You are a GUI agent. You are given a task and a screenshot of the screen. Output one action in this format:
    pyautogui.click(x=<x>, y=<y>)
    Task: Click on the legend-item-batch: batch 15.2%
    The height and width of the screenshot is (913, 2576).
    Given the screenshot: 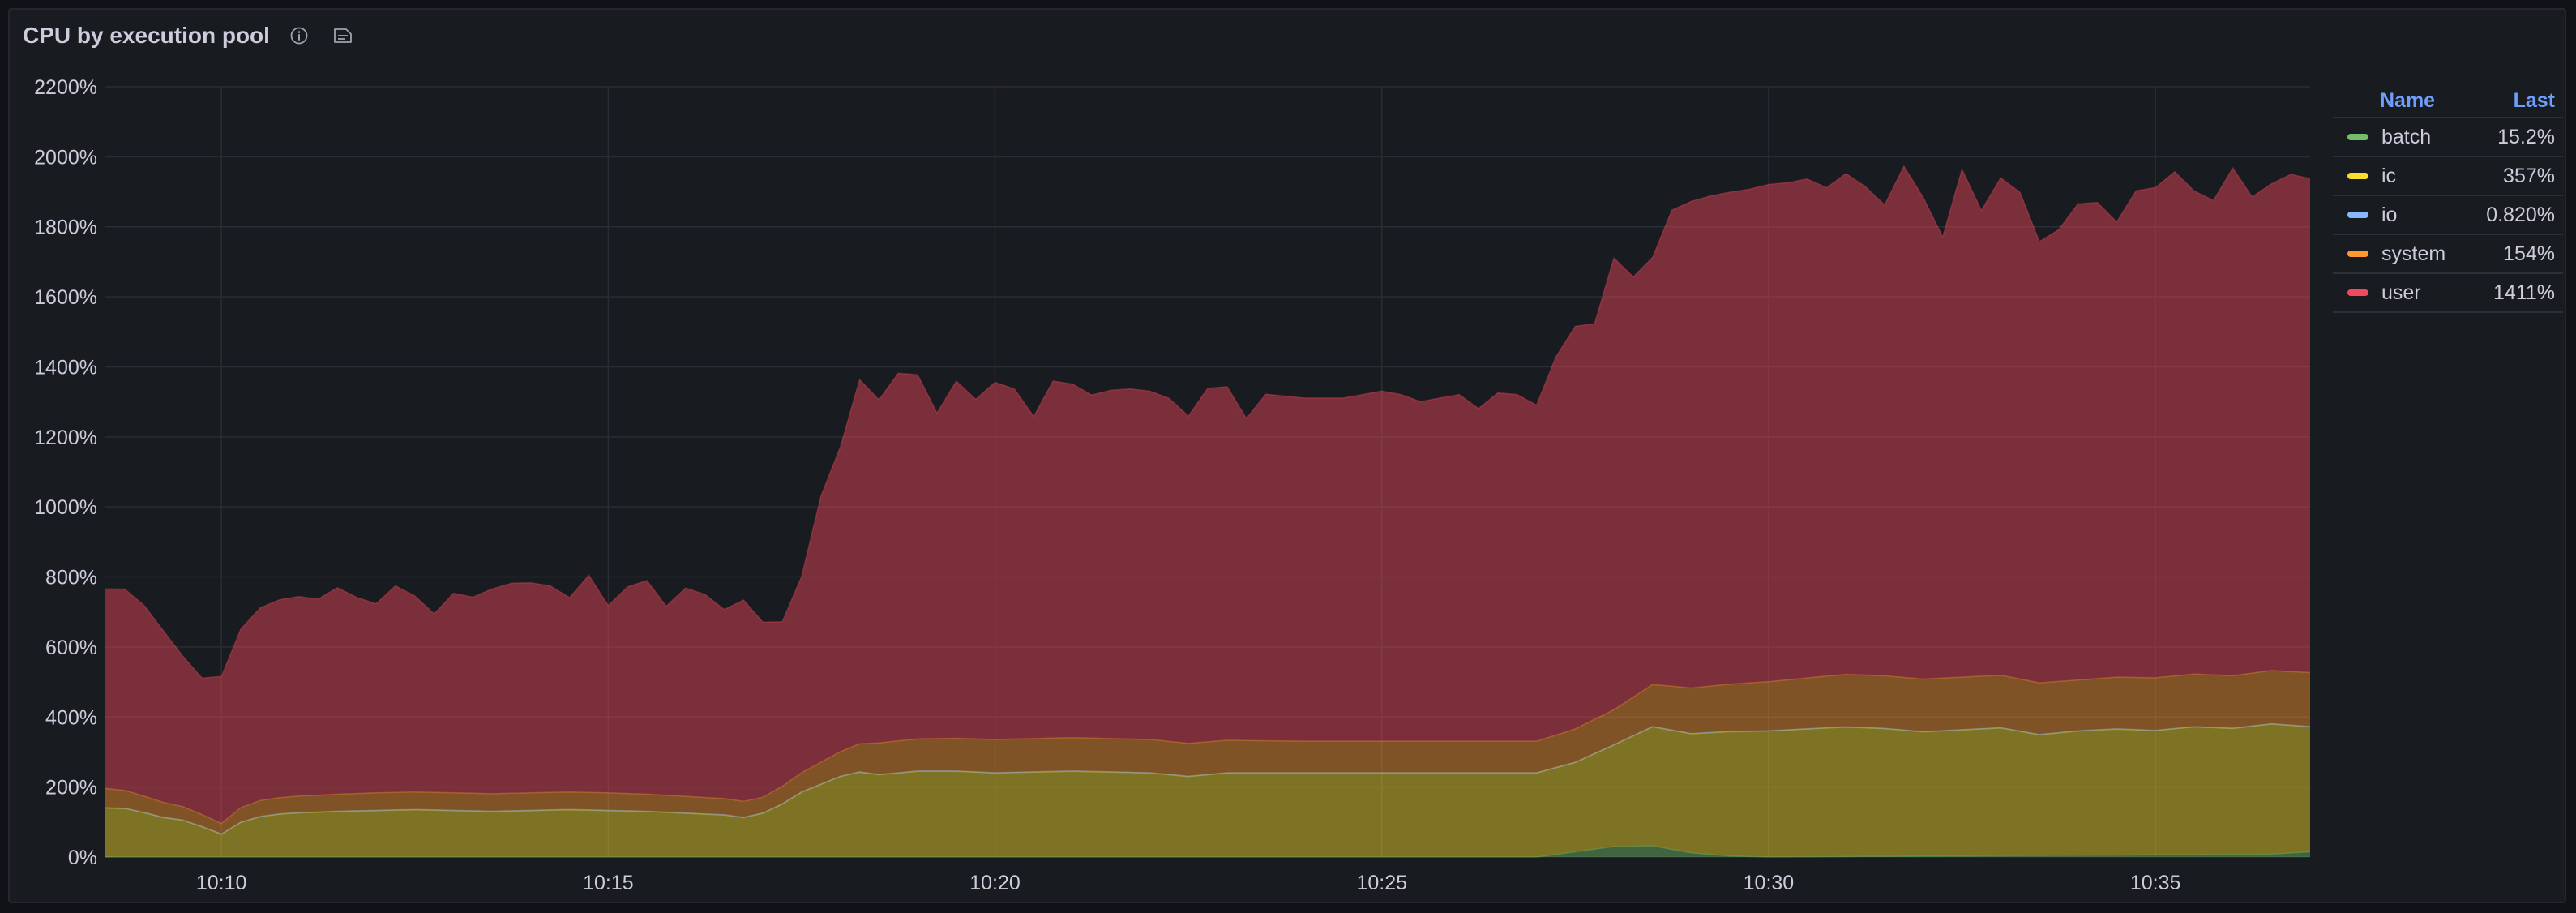 What is the action you would take?
    pyautogui.click(x=2448, y=137)
    